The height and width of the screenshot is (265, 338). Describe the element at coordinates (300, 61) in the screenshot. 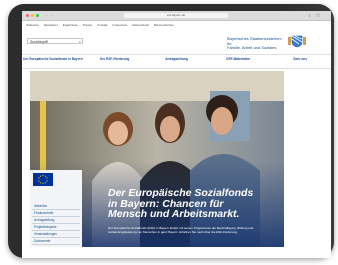

I see `mainnav-item: Über uns` at that location.